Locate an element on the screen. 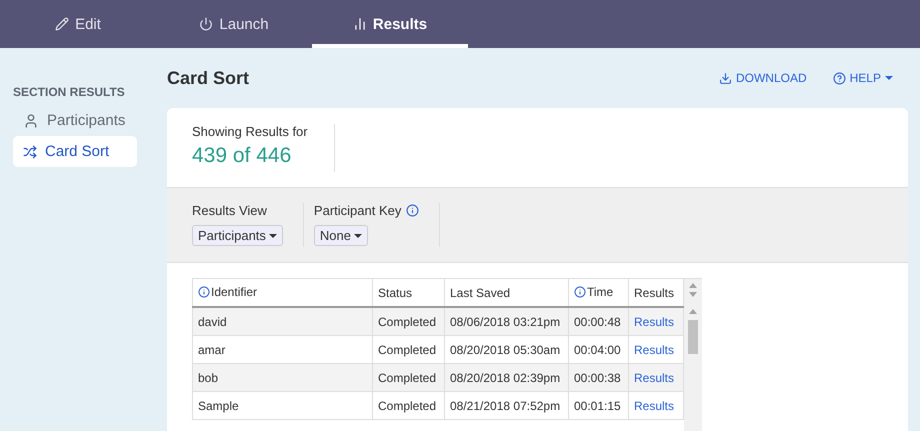 This screenshot has width=920, height=431. table-cell: 00:00:48 is located at coordinates (598, 321).